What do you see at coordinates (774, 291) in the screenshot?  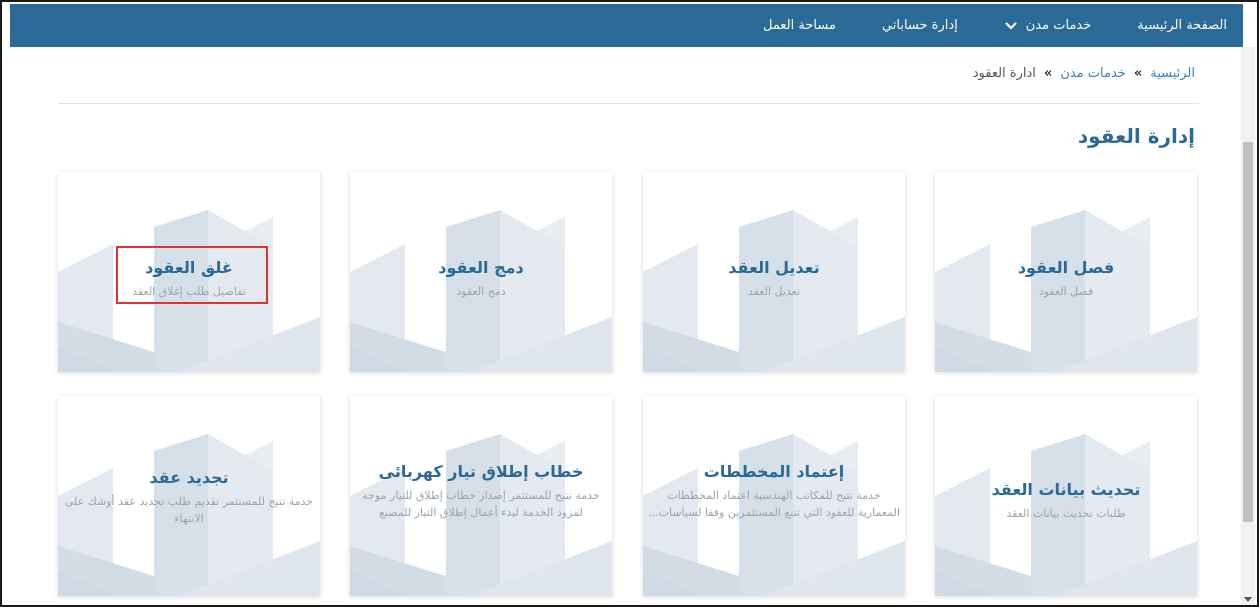 I see `card-description: تعديل العقد` at bounding box center [774, 291].